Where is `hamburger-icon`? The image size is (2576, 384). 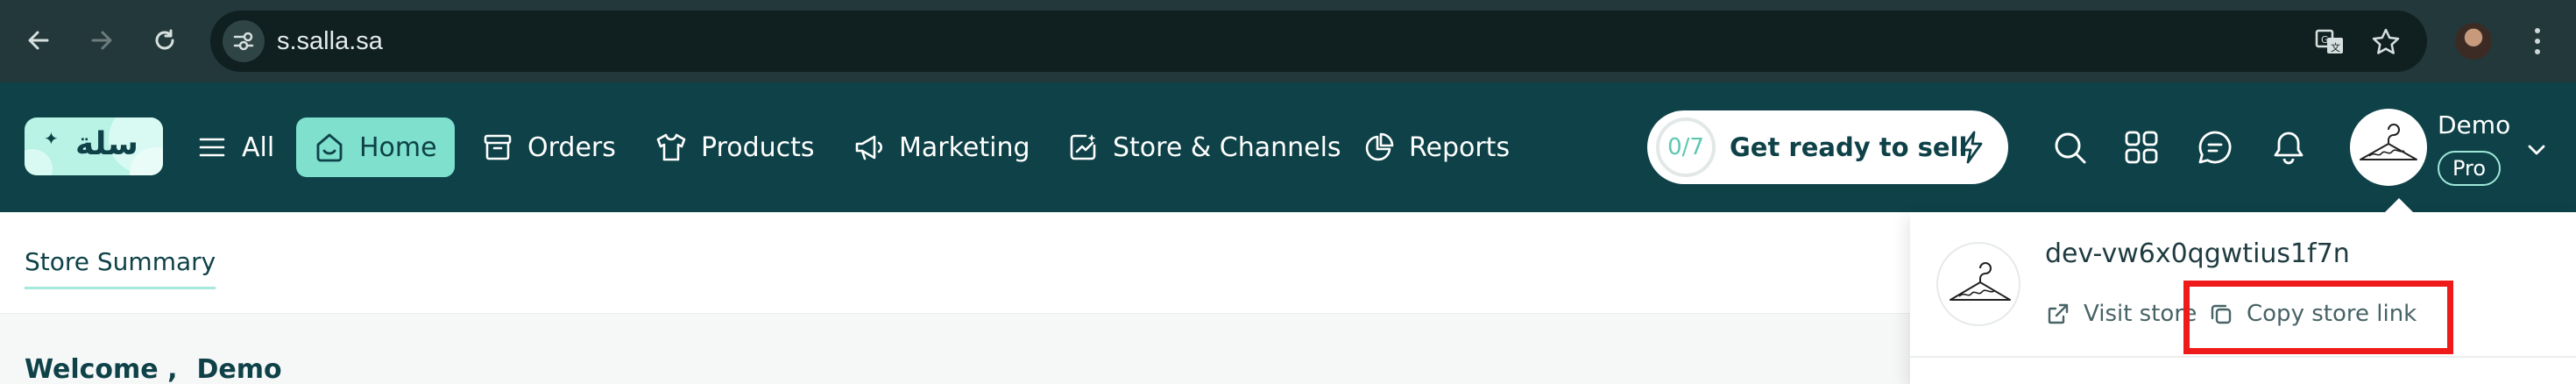 hamburger-icon is located at coordinates (212, 147).